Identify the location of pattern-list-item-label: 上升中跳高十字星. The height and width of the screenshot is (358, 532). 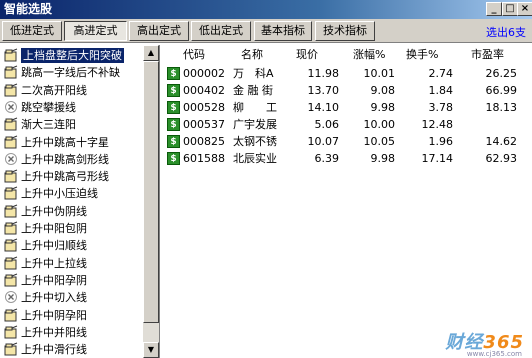
(65, 142).